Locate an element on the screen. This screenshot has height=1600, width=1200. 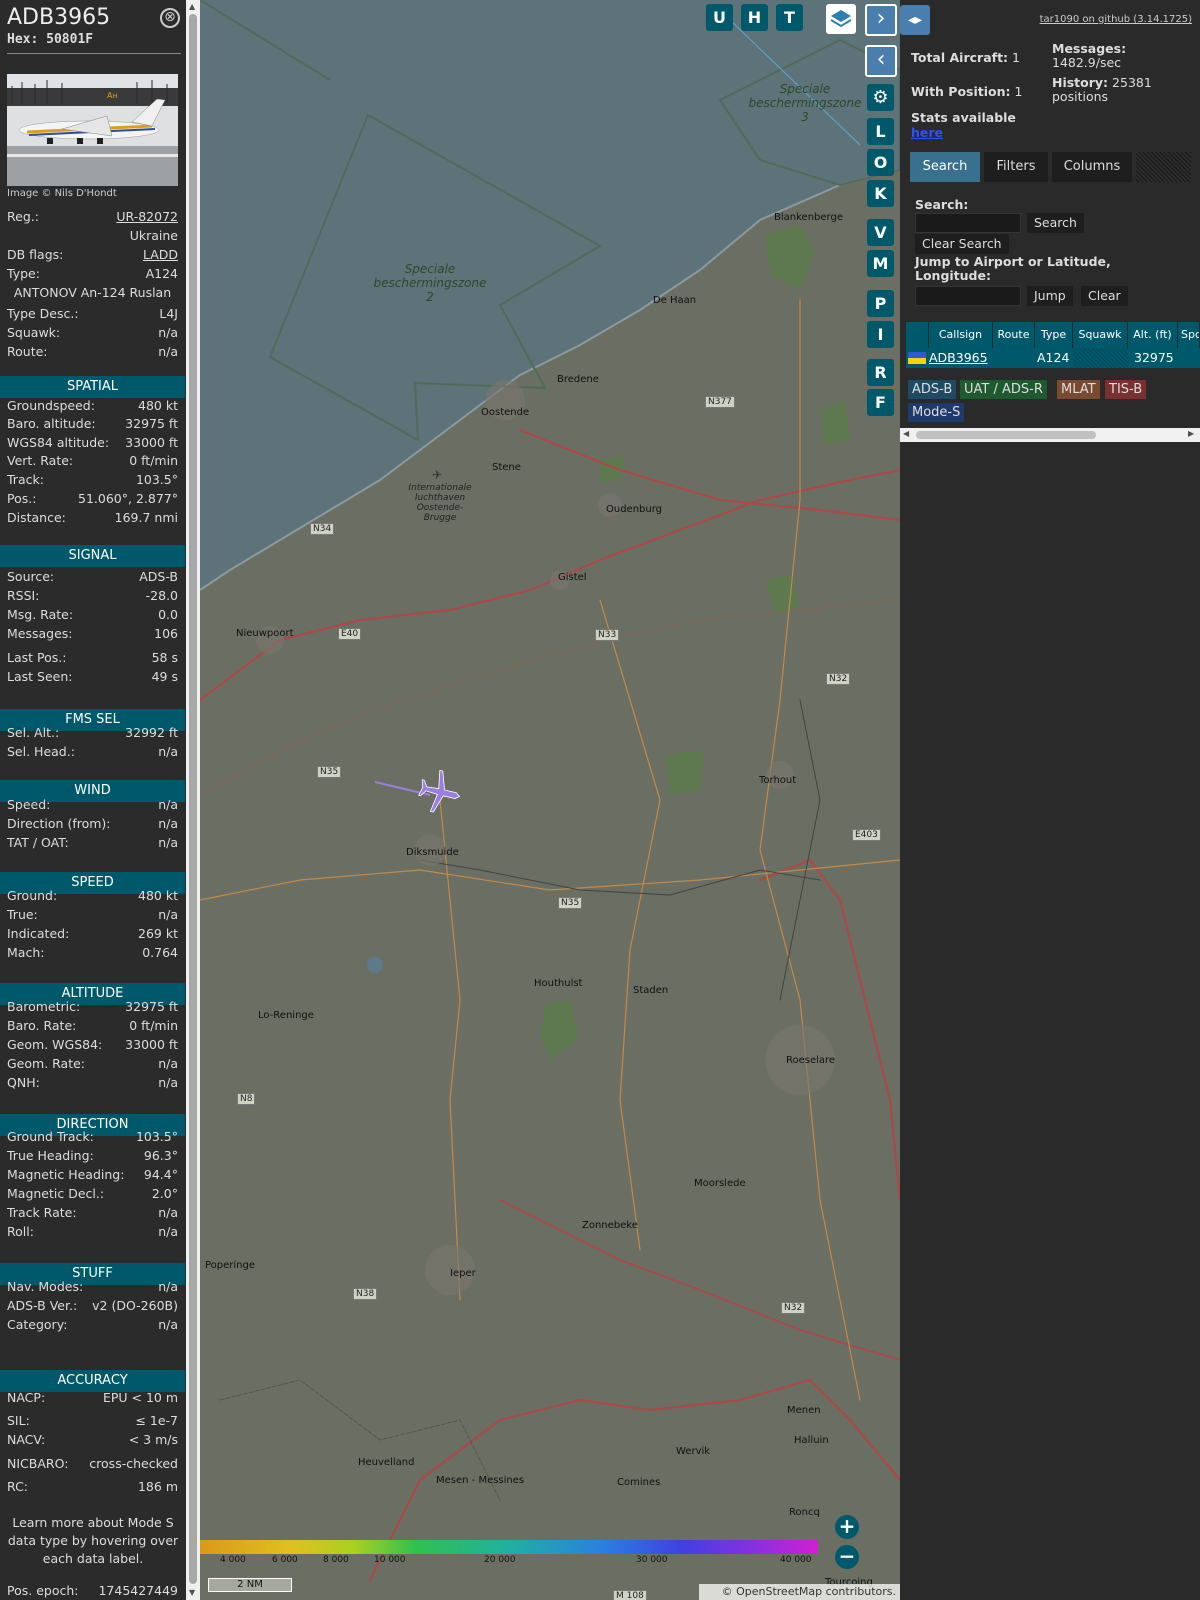
chevron-left-icon: ‹ is located at coordinates (881, 59).